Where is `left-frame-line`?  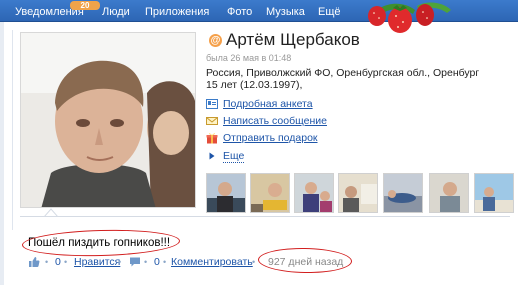
left-frame-line is located at coordinates (12, 130).